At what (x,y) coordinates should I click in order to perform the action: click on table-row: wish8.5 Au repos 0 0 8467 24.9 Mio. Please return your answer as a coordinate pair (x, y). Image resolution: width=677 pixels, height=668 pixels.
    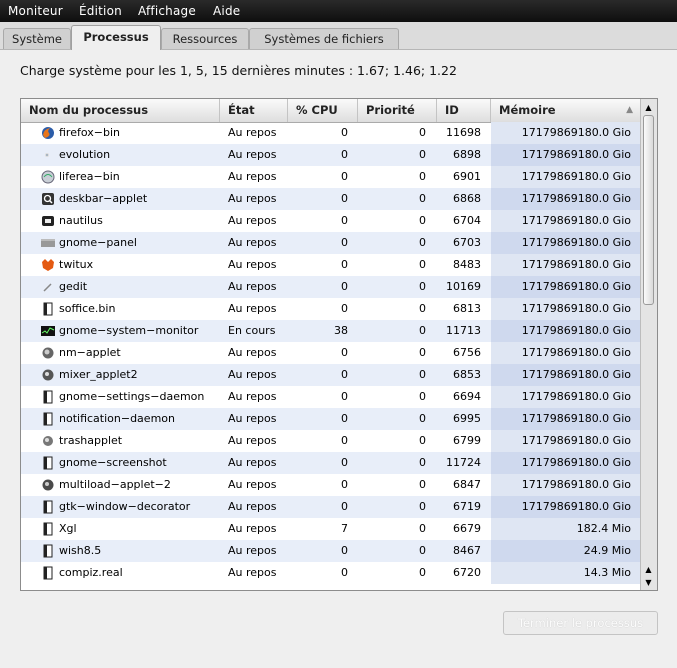
    Looking at the image, I should click on (331, 551).